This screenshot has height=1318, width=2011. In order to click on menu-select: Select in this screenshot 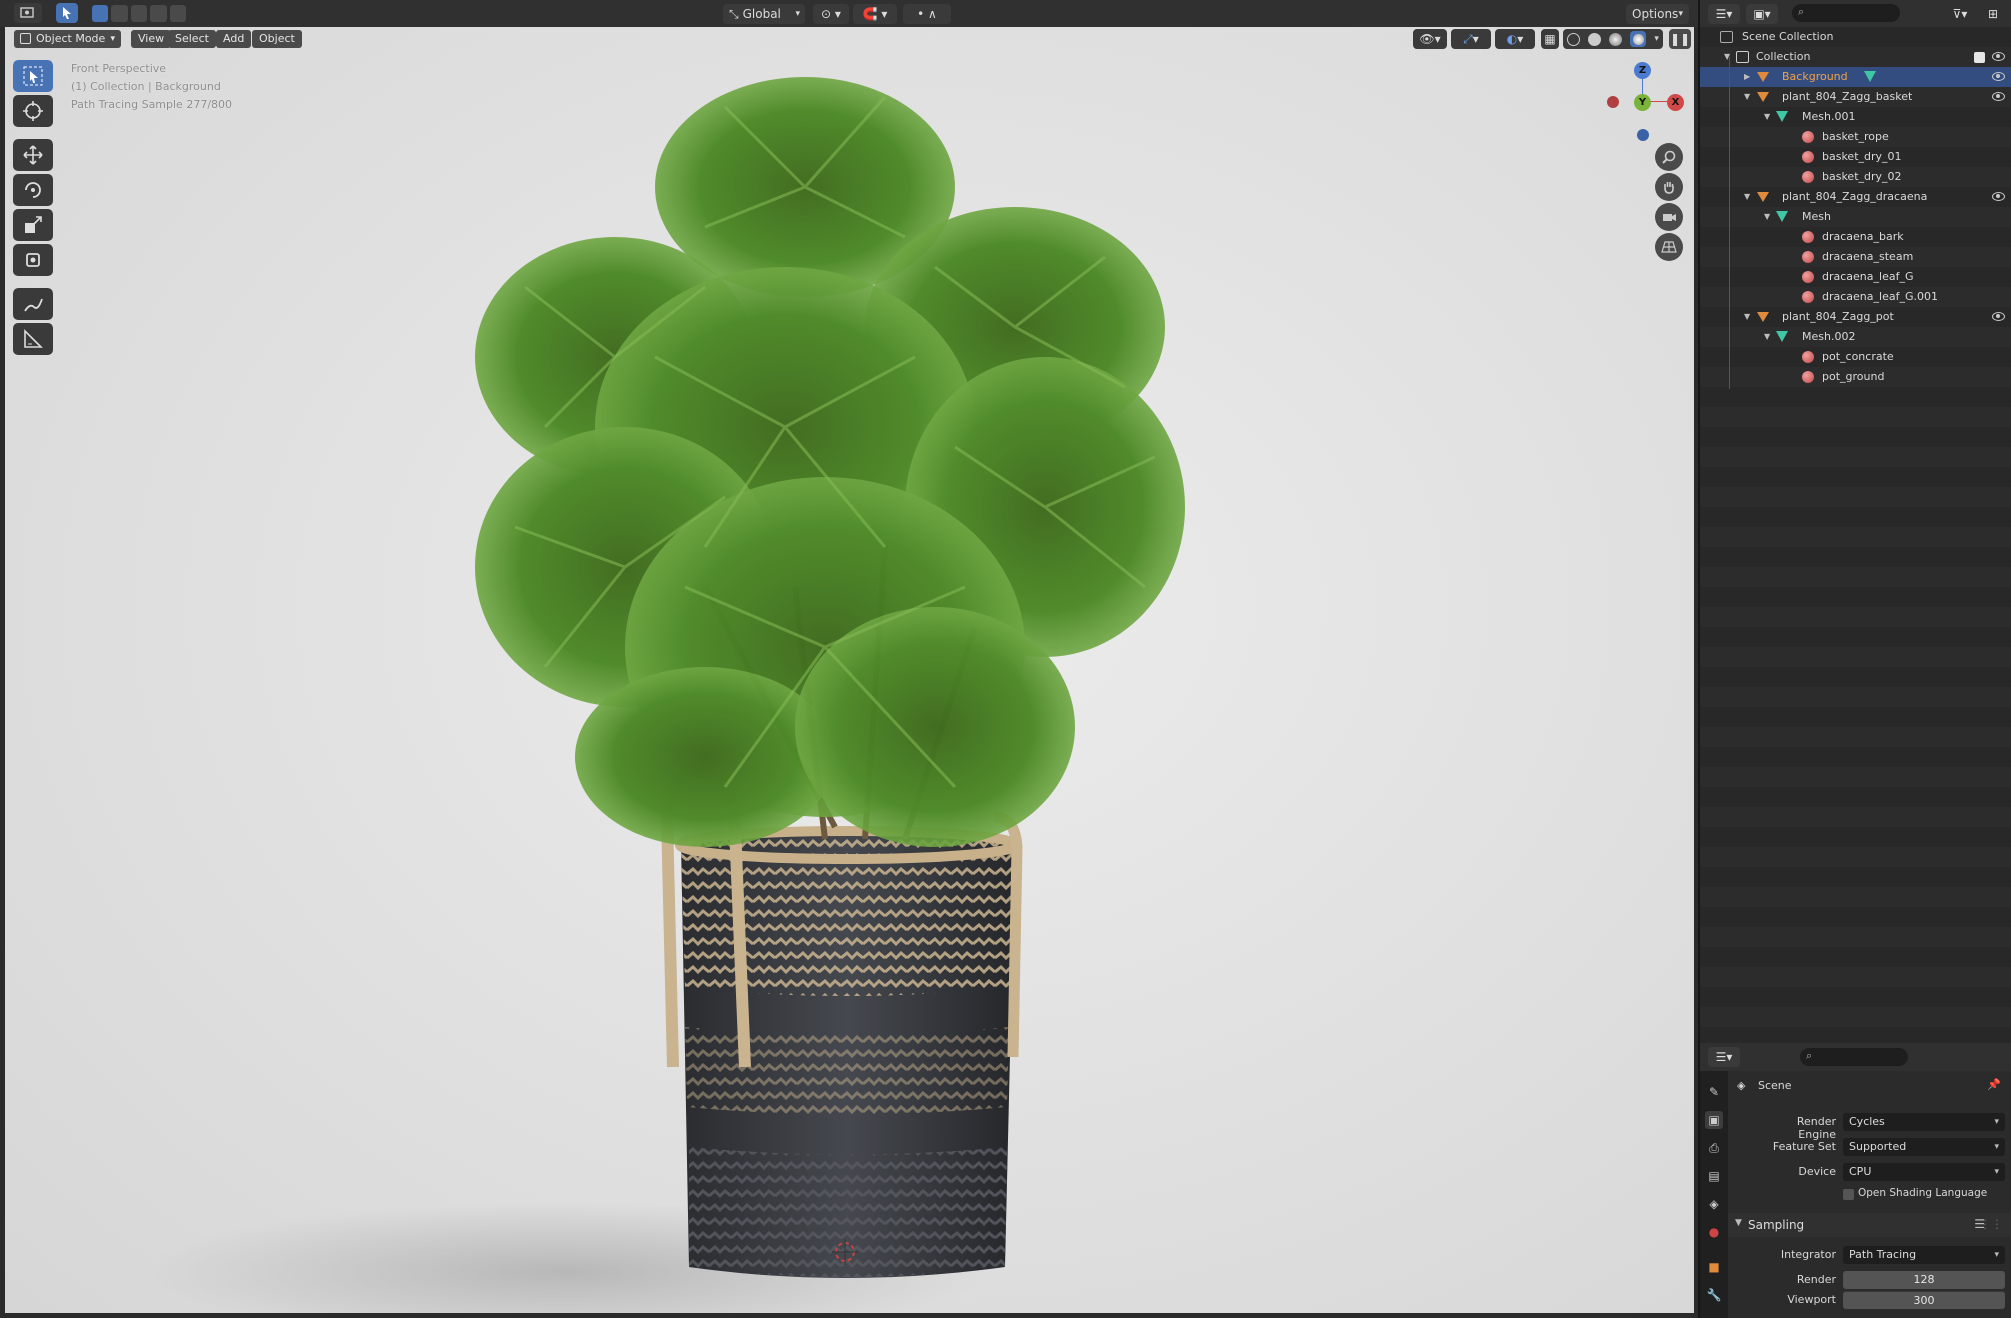, I will do `click(192, 39)`.